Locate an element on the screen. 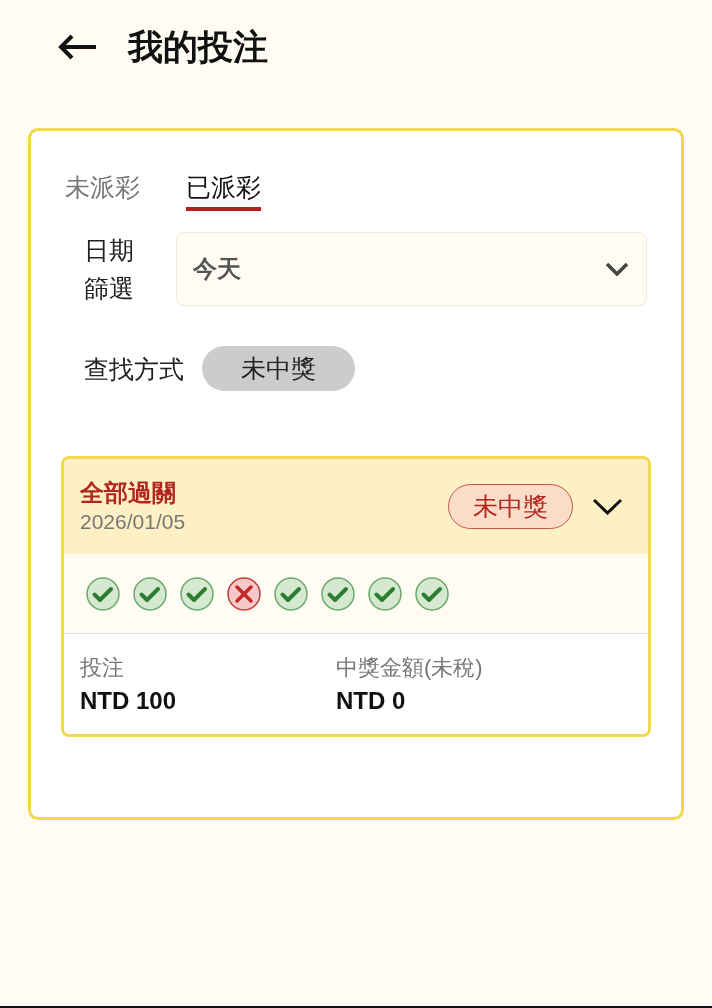 This screenshot has width=712, height=1008. arrow-left-icon is located at coordinates (77, 47).